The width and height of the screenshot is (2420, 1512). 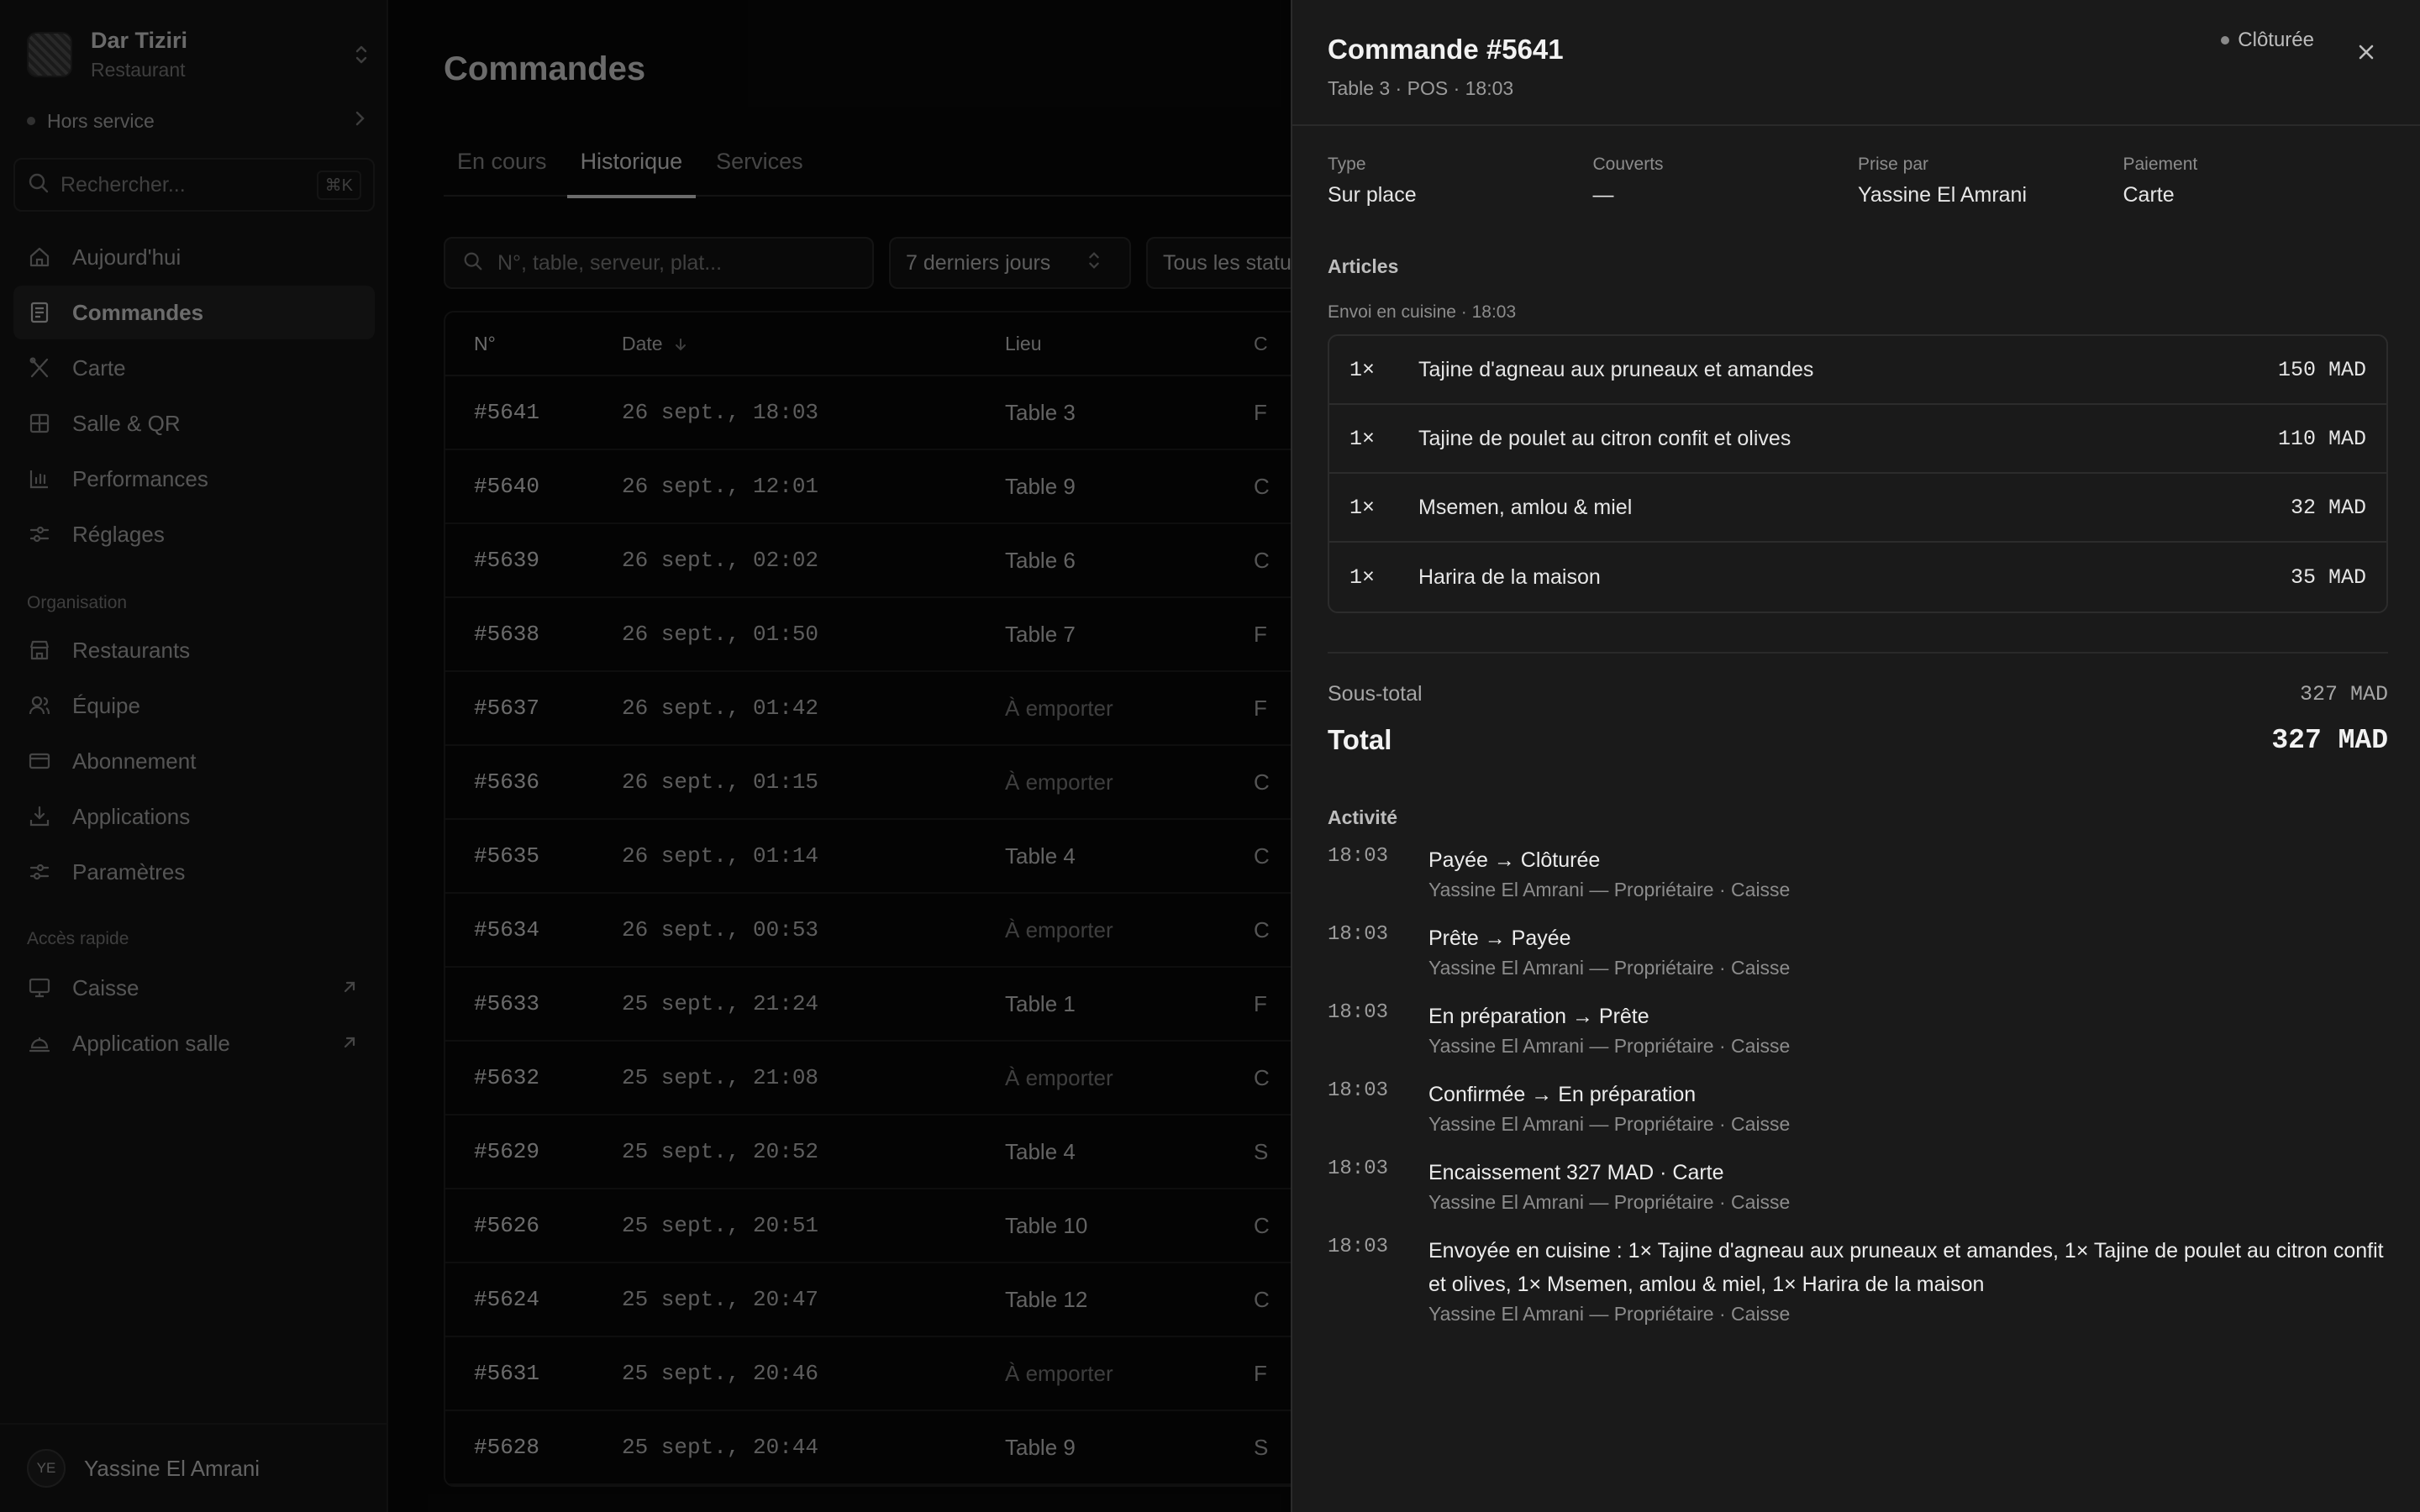 I want to click on nav-item-menu: Carte, so click(x=194, y=368).